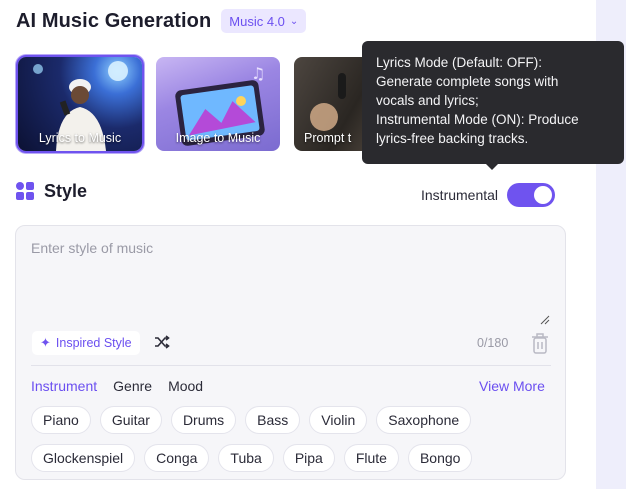  I want to click on chip-flute: Flute, so click(371, 458).